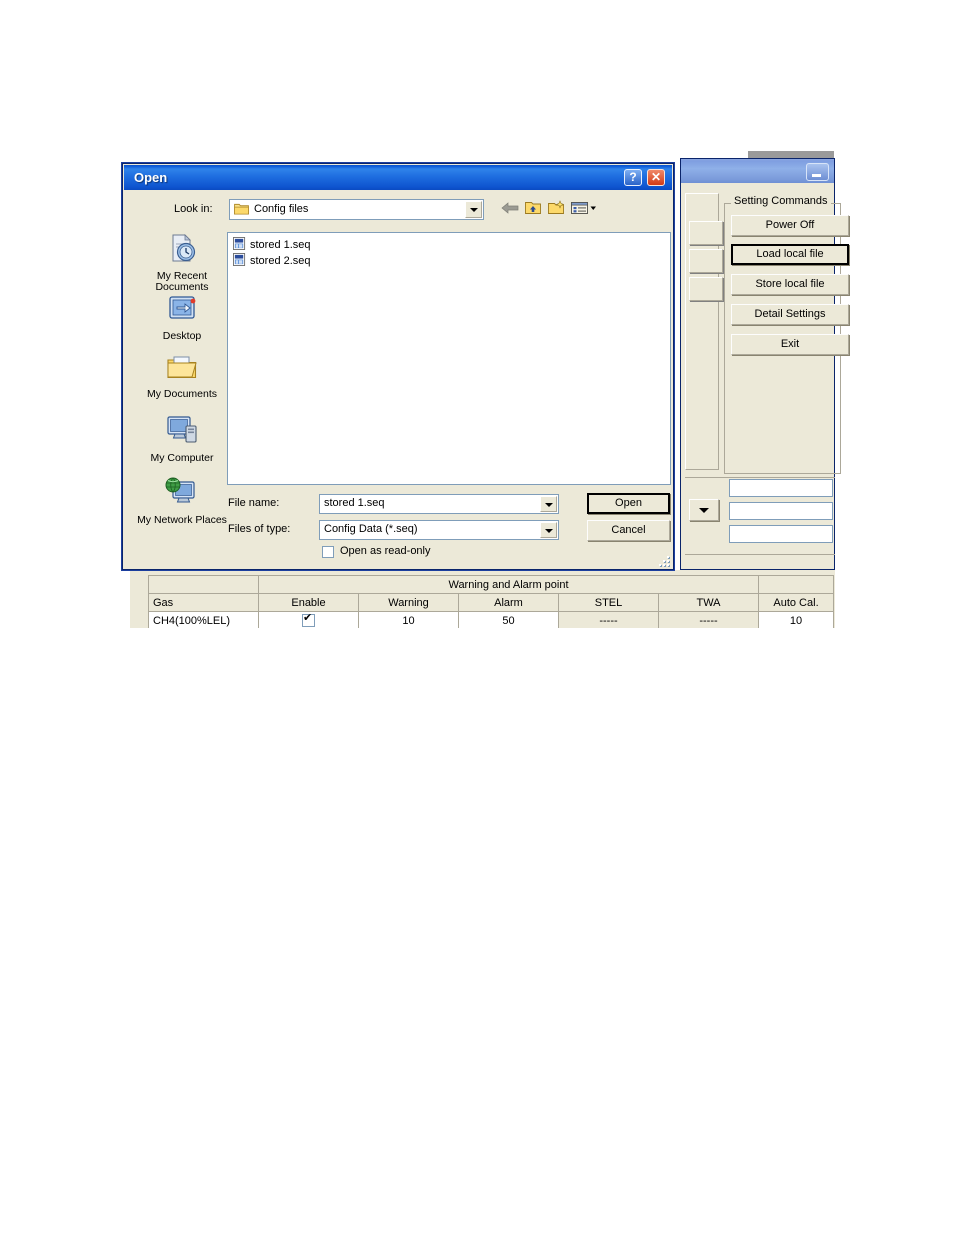  Describe the element at coordinates (180, 490) in the screenshot. I see `network-places-icon` at that location.